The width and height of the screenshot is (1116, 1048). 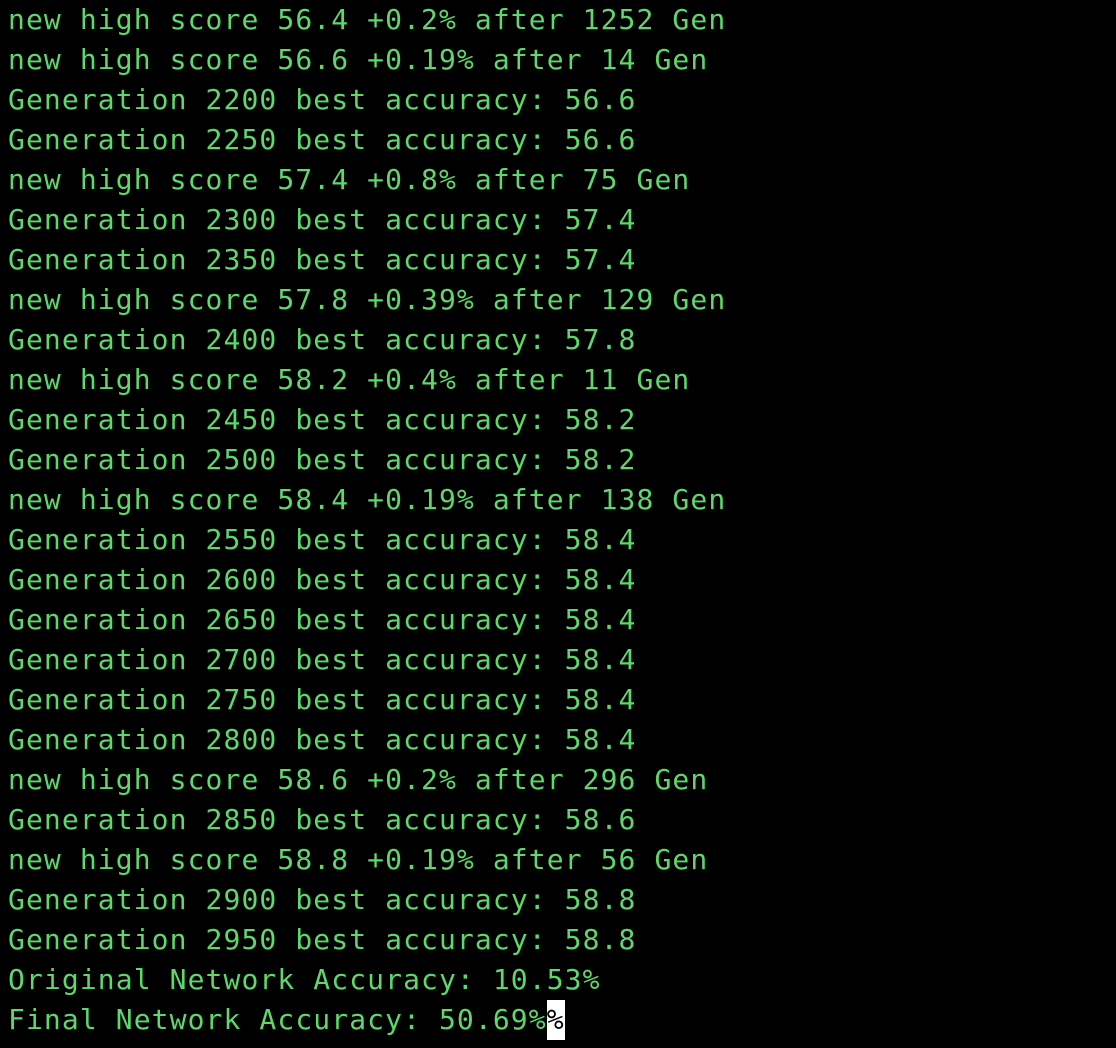 What do you see at coordinates (322, 819) in the screenshot?
I see `terminal-line-text: Generation 2850 best accuracy: 58.6` at bounding box center [322, 819].